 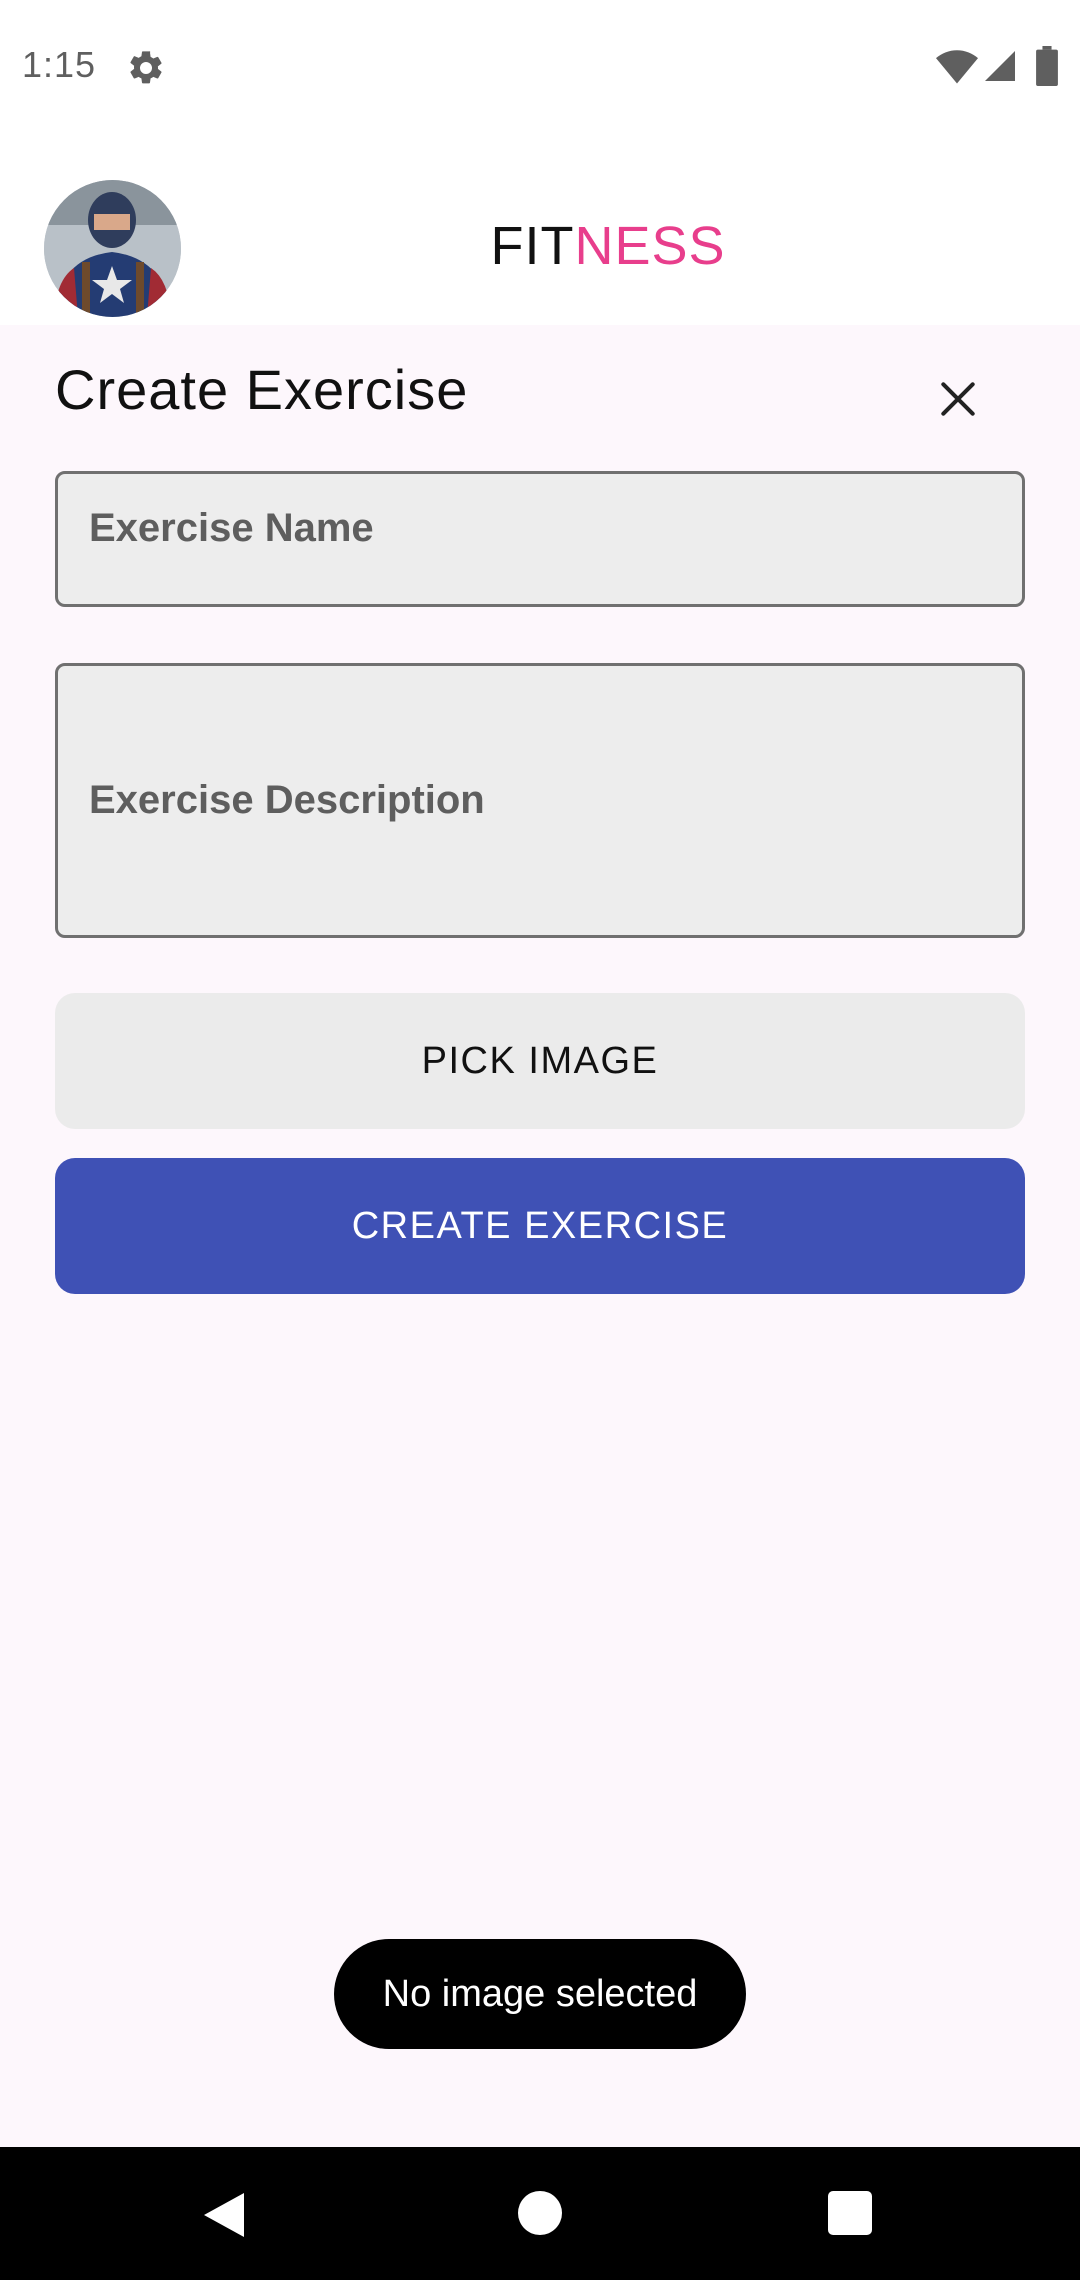 What do you see at coordinates (540, 539) in the screenshot?
I see `exercise-name-field: Exercise Name` at bounding box center [540, 539].